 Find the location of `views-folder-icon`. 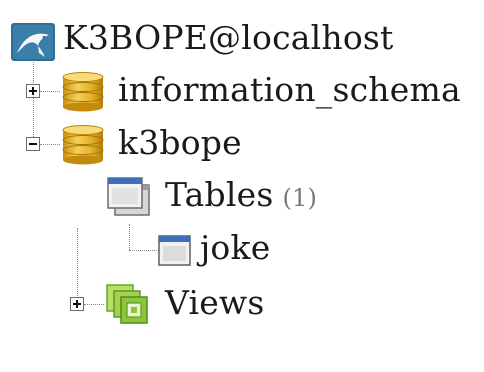

views-folder-icon is located at coordinates (128, 304).